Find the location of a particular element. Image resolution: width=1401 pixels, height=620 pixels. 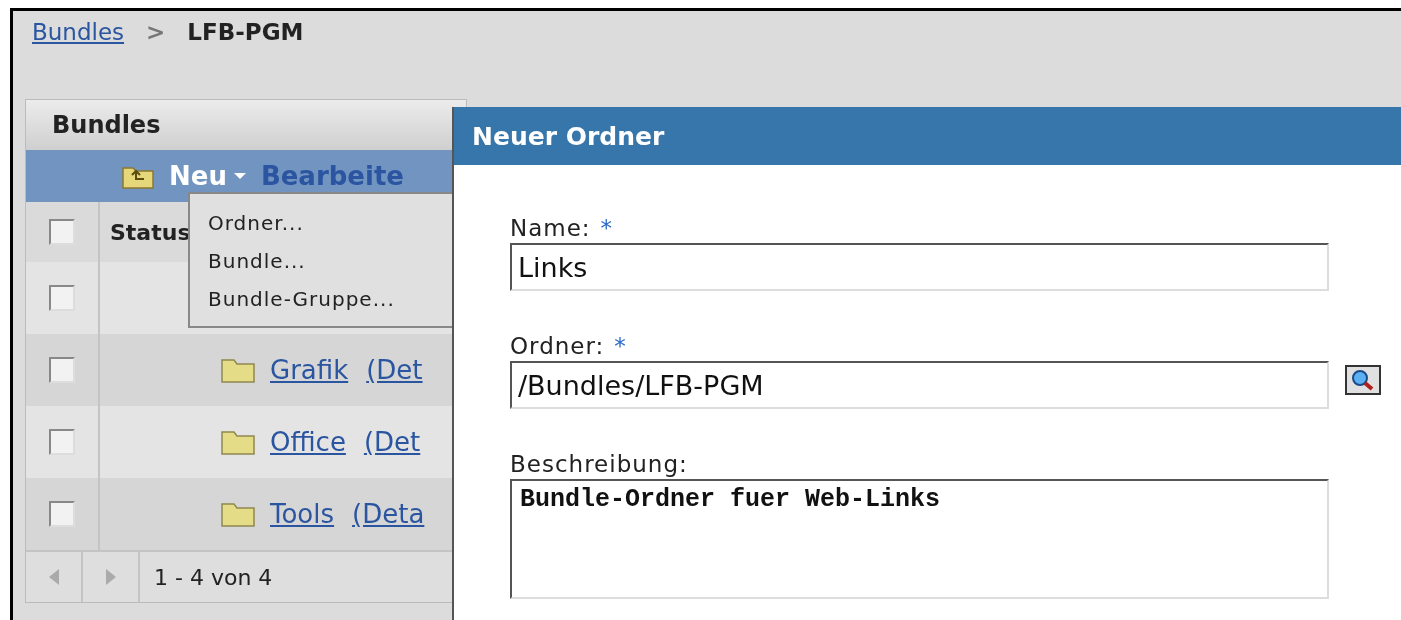

field-label: Name: is located at coordinates (550, 228).